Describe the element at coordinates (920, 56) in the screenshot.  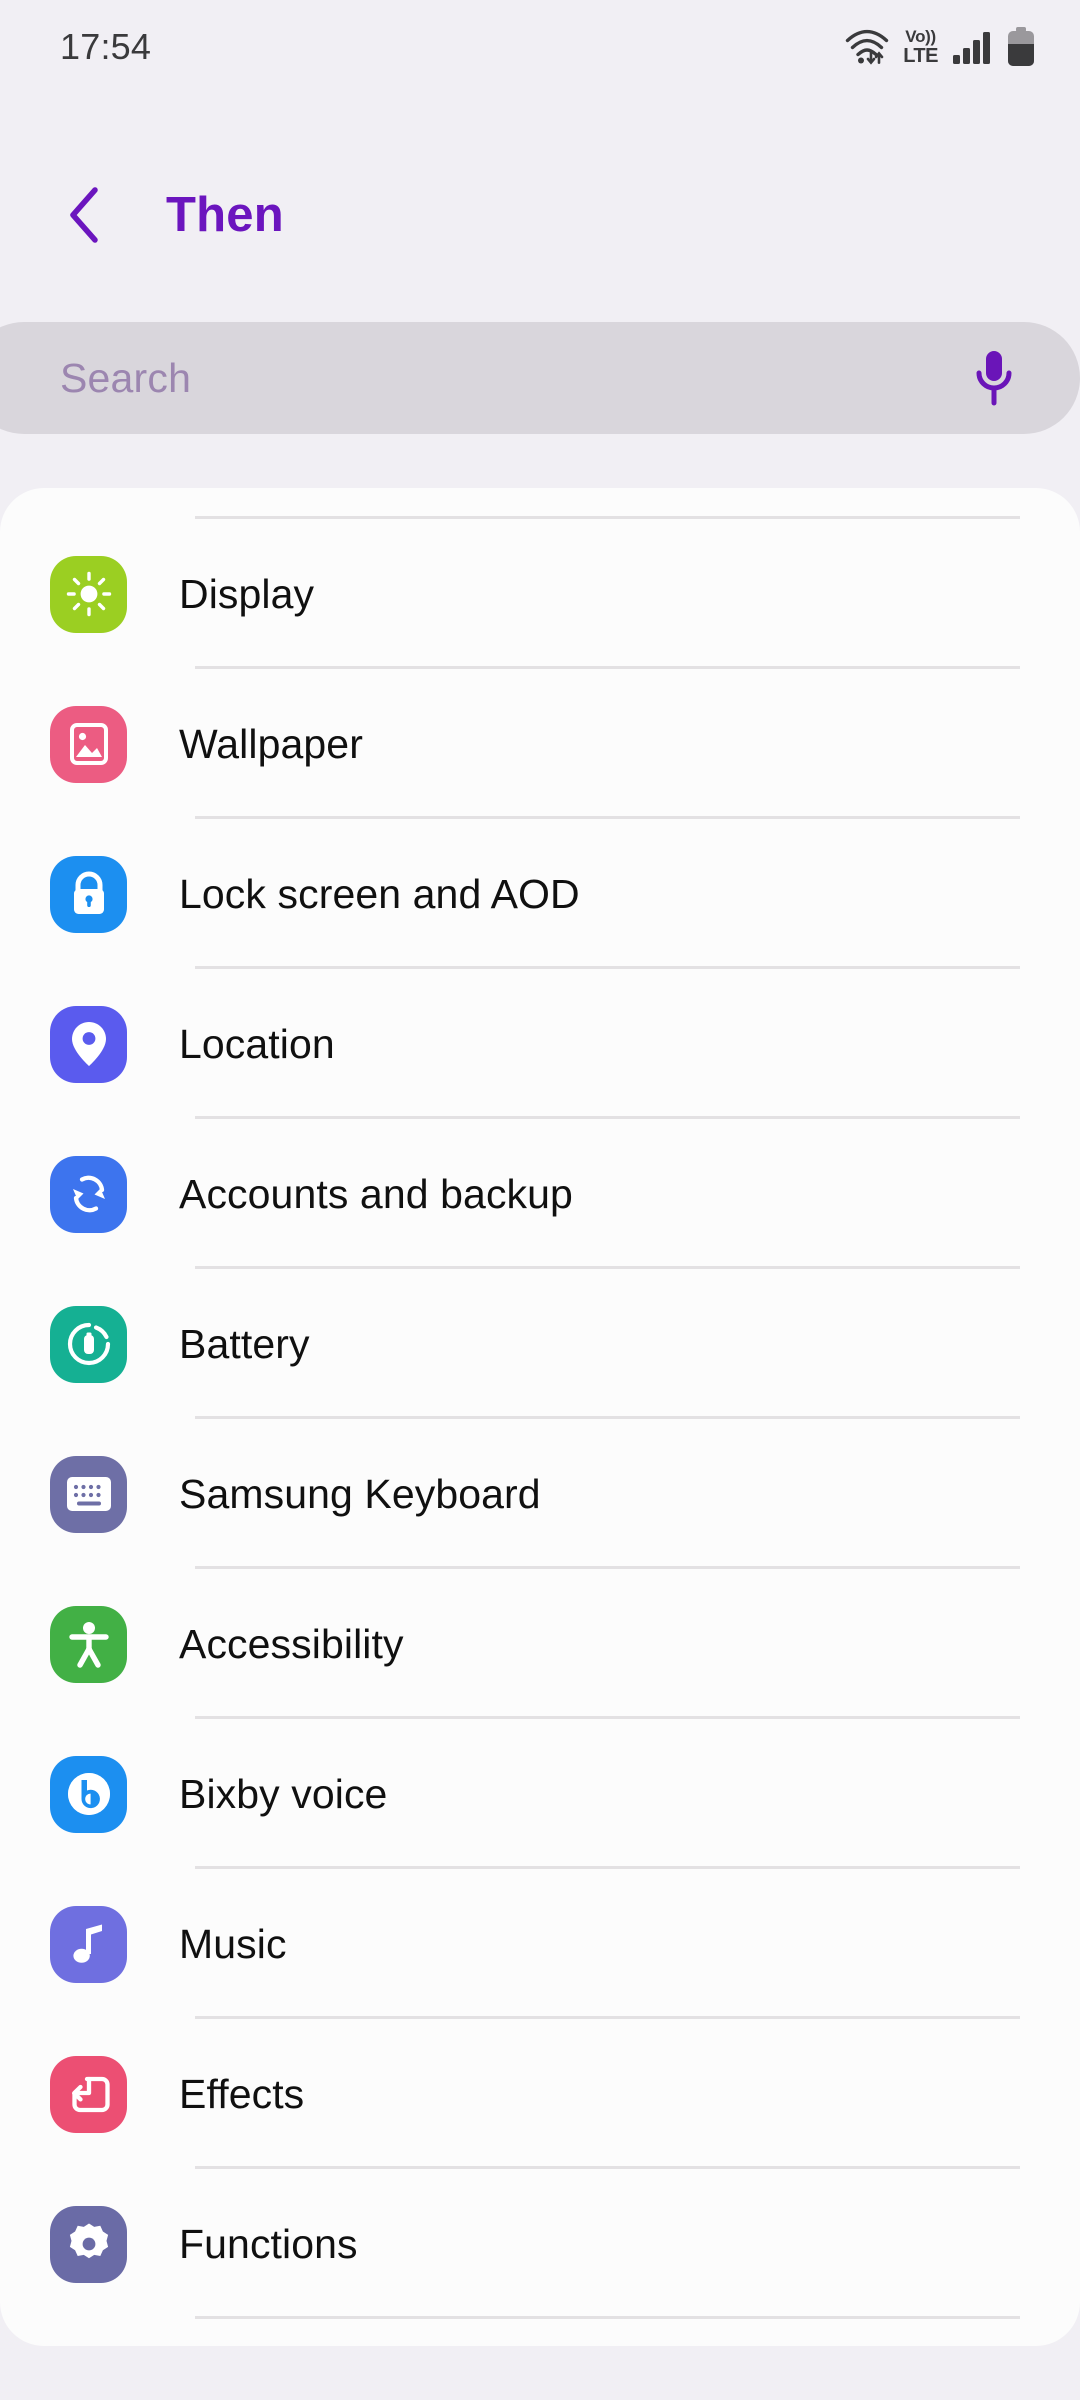
I see `volte-bottom-text: LTE` at that location.